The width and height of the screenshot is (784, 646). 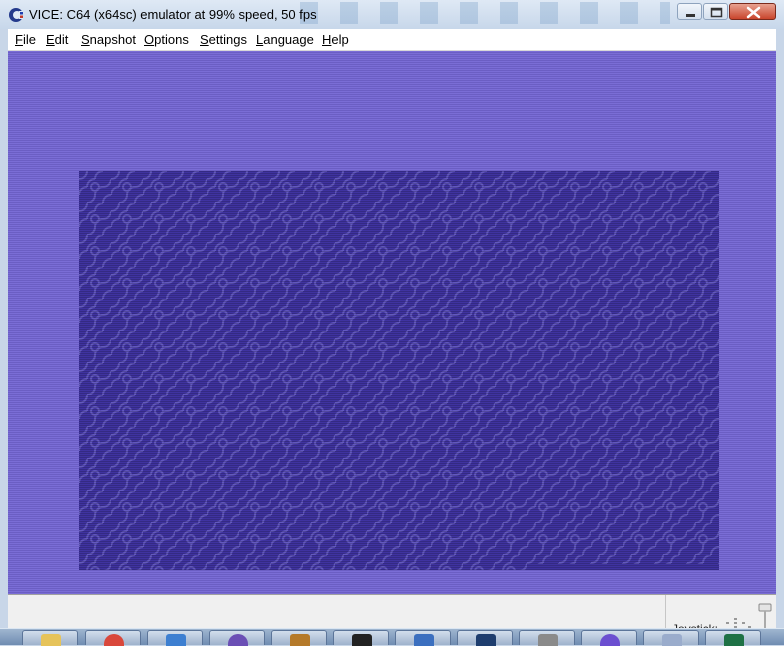 What do you see at coordinates (752, 11) in the screenshot?
I see `close-button` at bounding box center [752, 11].